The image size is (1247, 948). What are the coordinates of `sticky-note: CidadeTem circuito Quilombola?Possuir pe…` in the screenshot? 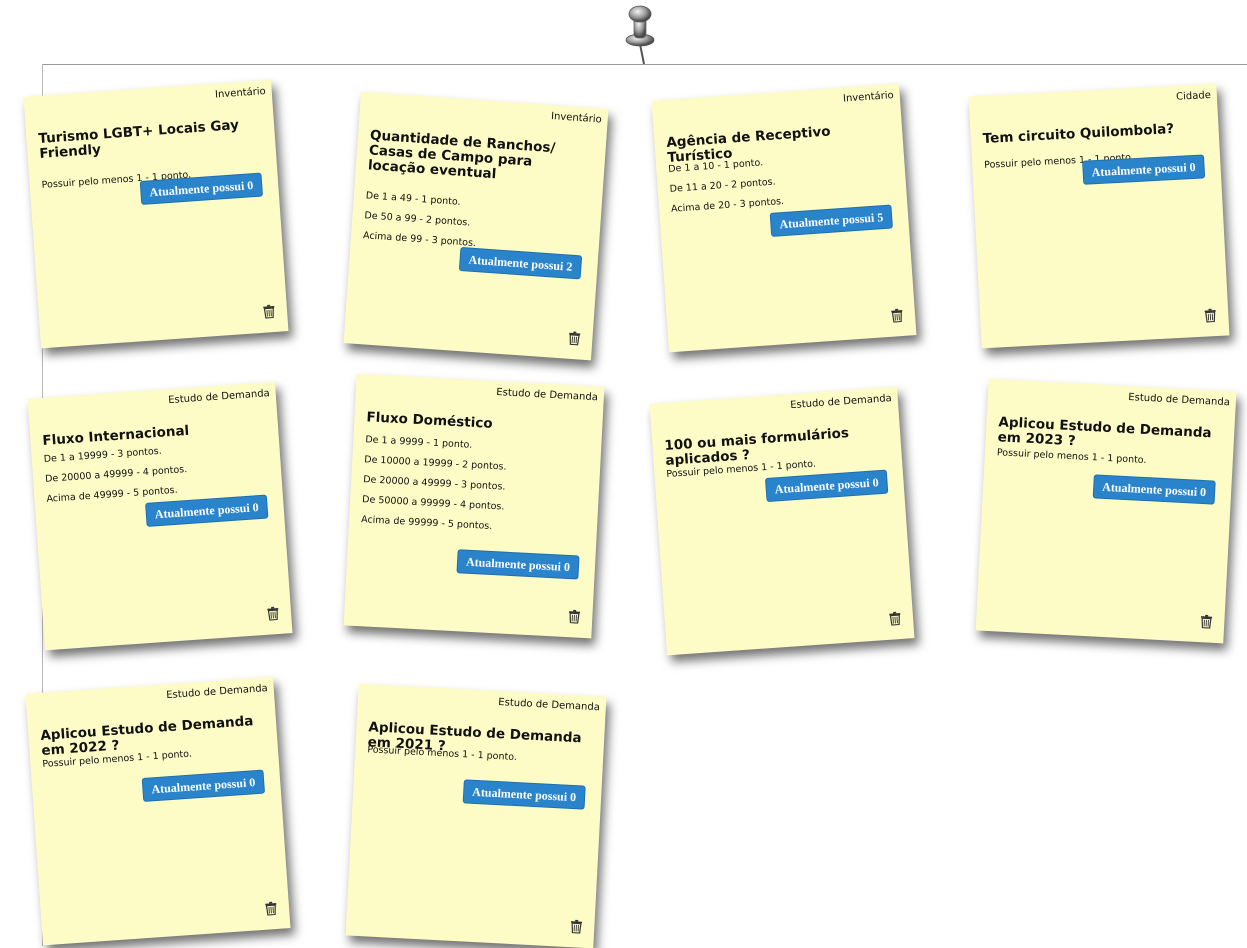 It's located at (1099, 216).